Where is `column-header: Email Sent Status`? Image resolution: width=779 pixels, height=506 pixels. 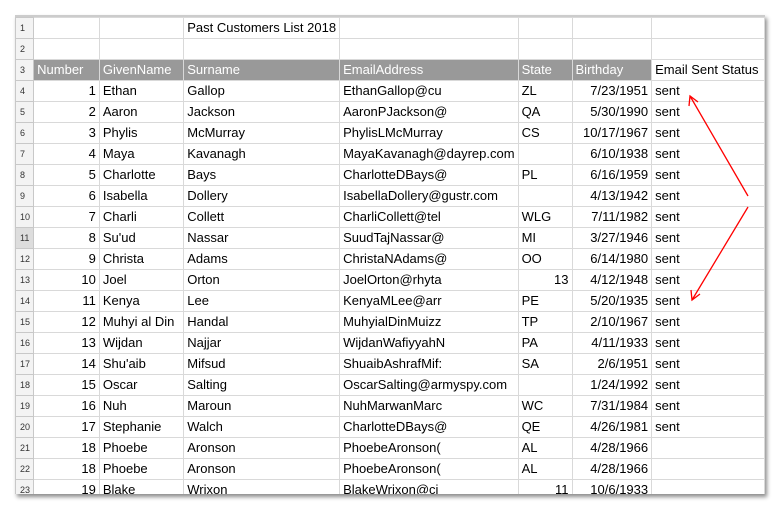 column-header: Email Sent Status is located at coordinates (708, 70).